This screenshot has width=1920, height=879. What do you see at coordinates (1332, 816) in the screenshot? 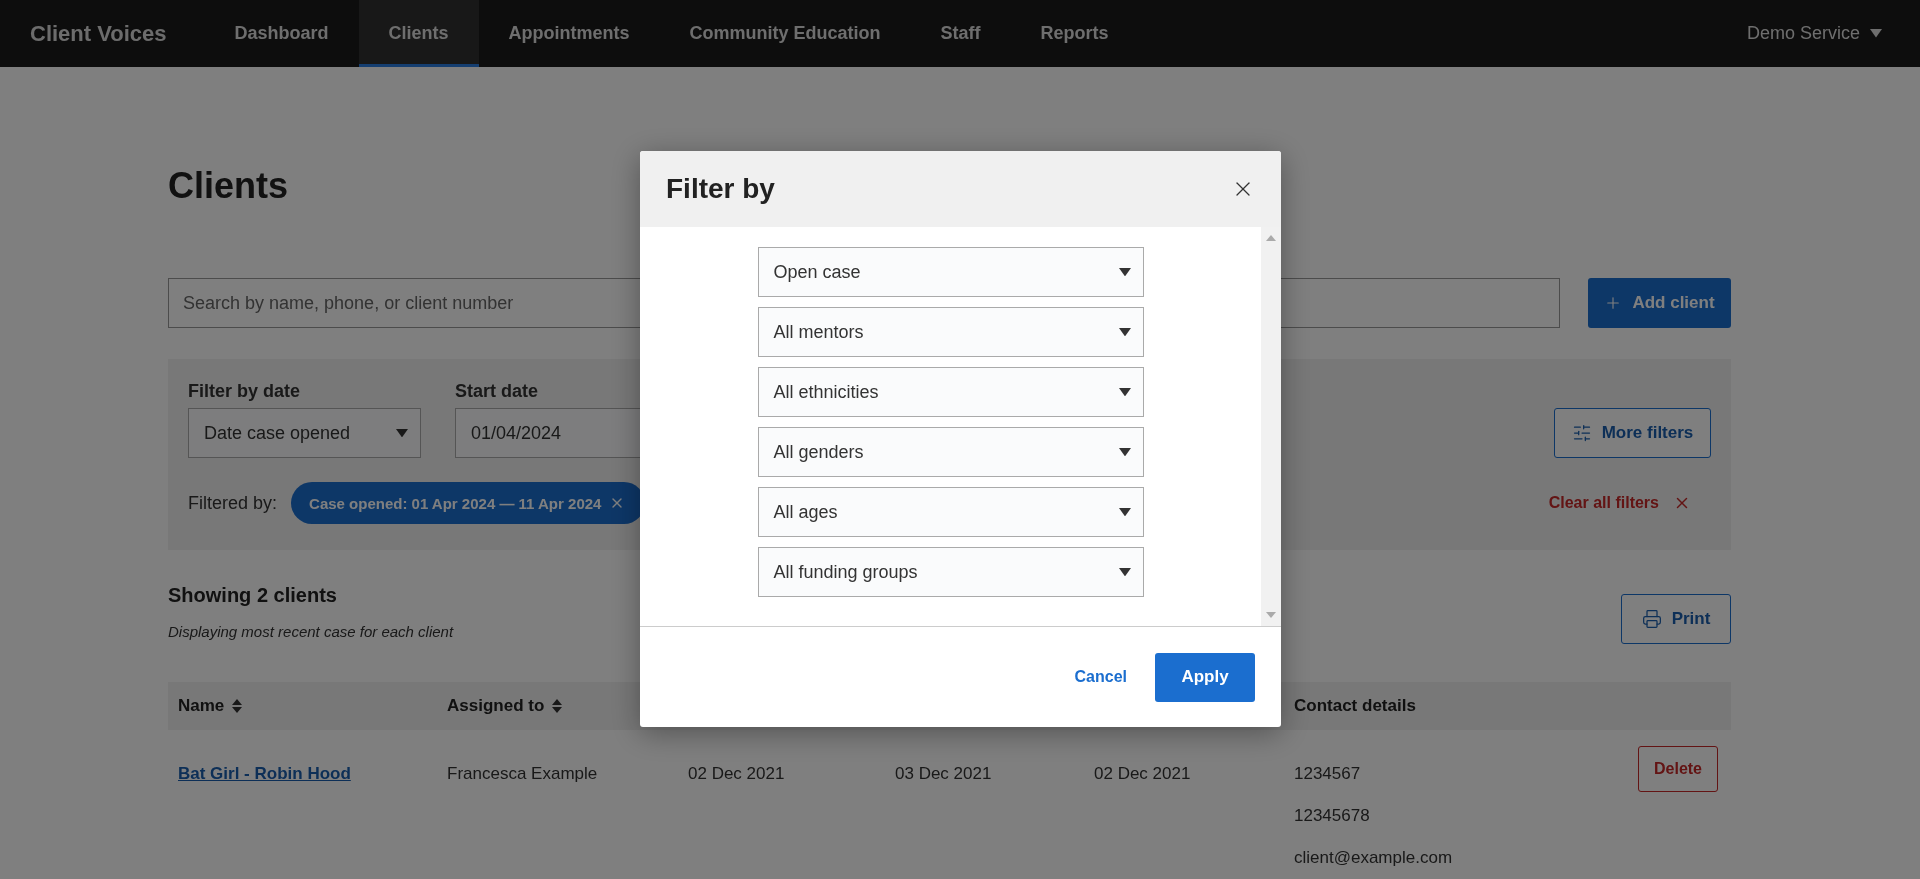
I see `contact-detail: 12345678` at bounding box center [1332, 816].